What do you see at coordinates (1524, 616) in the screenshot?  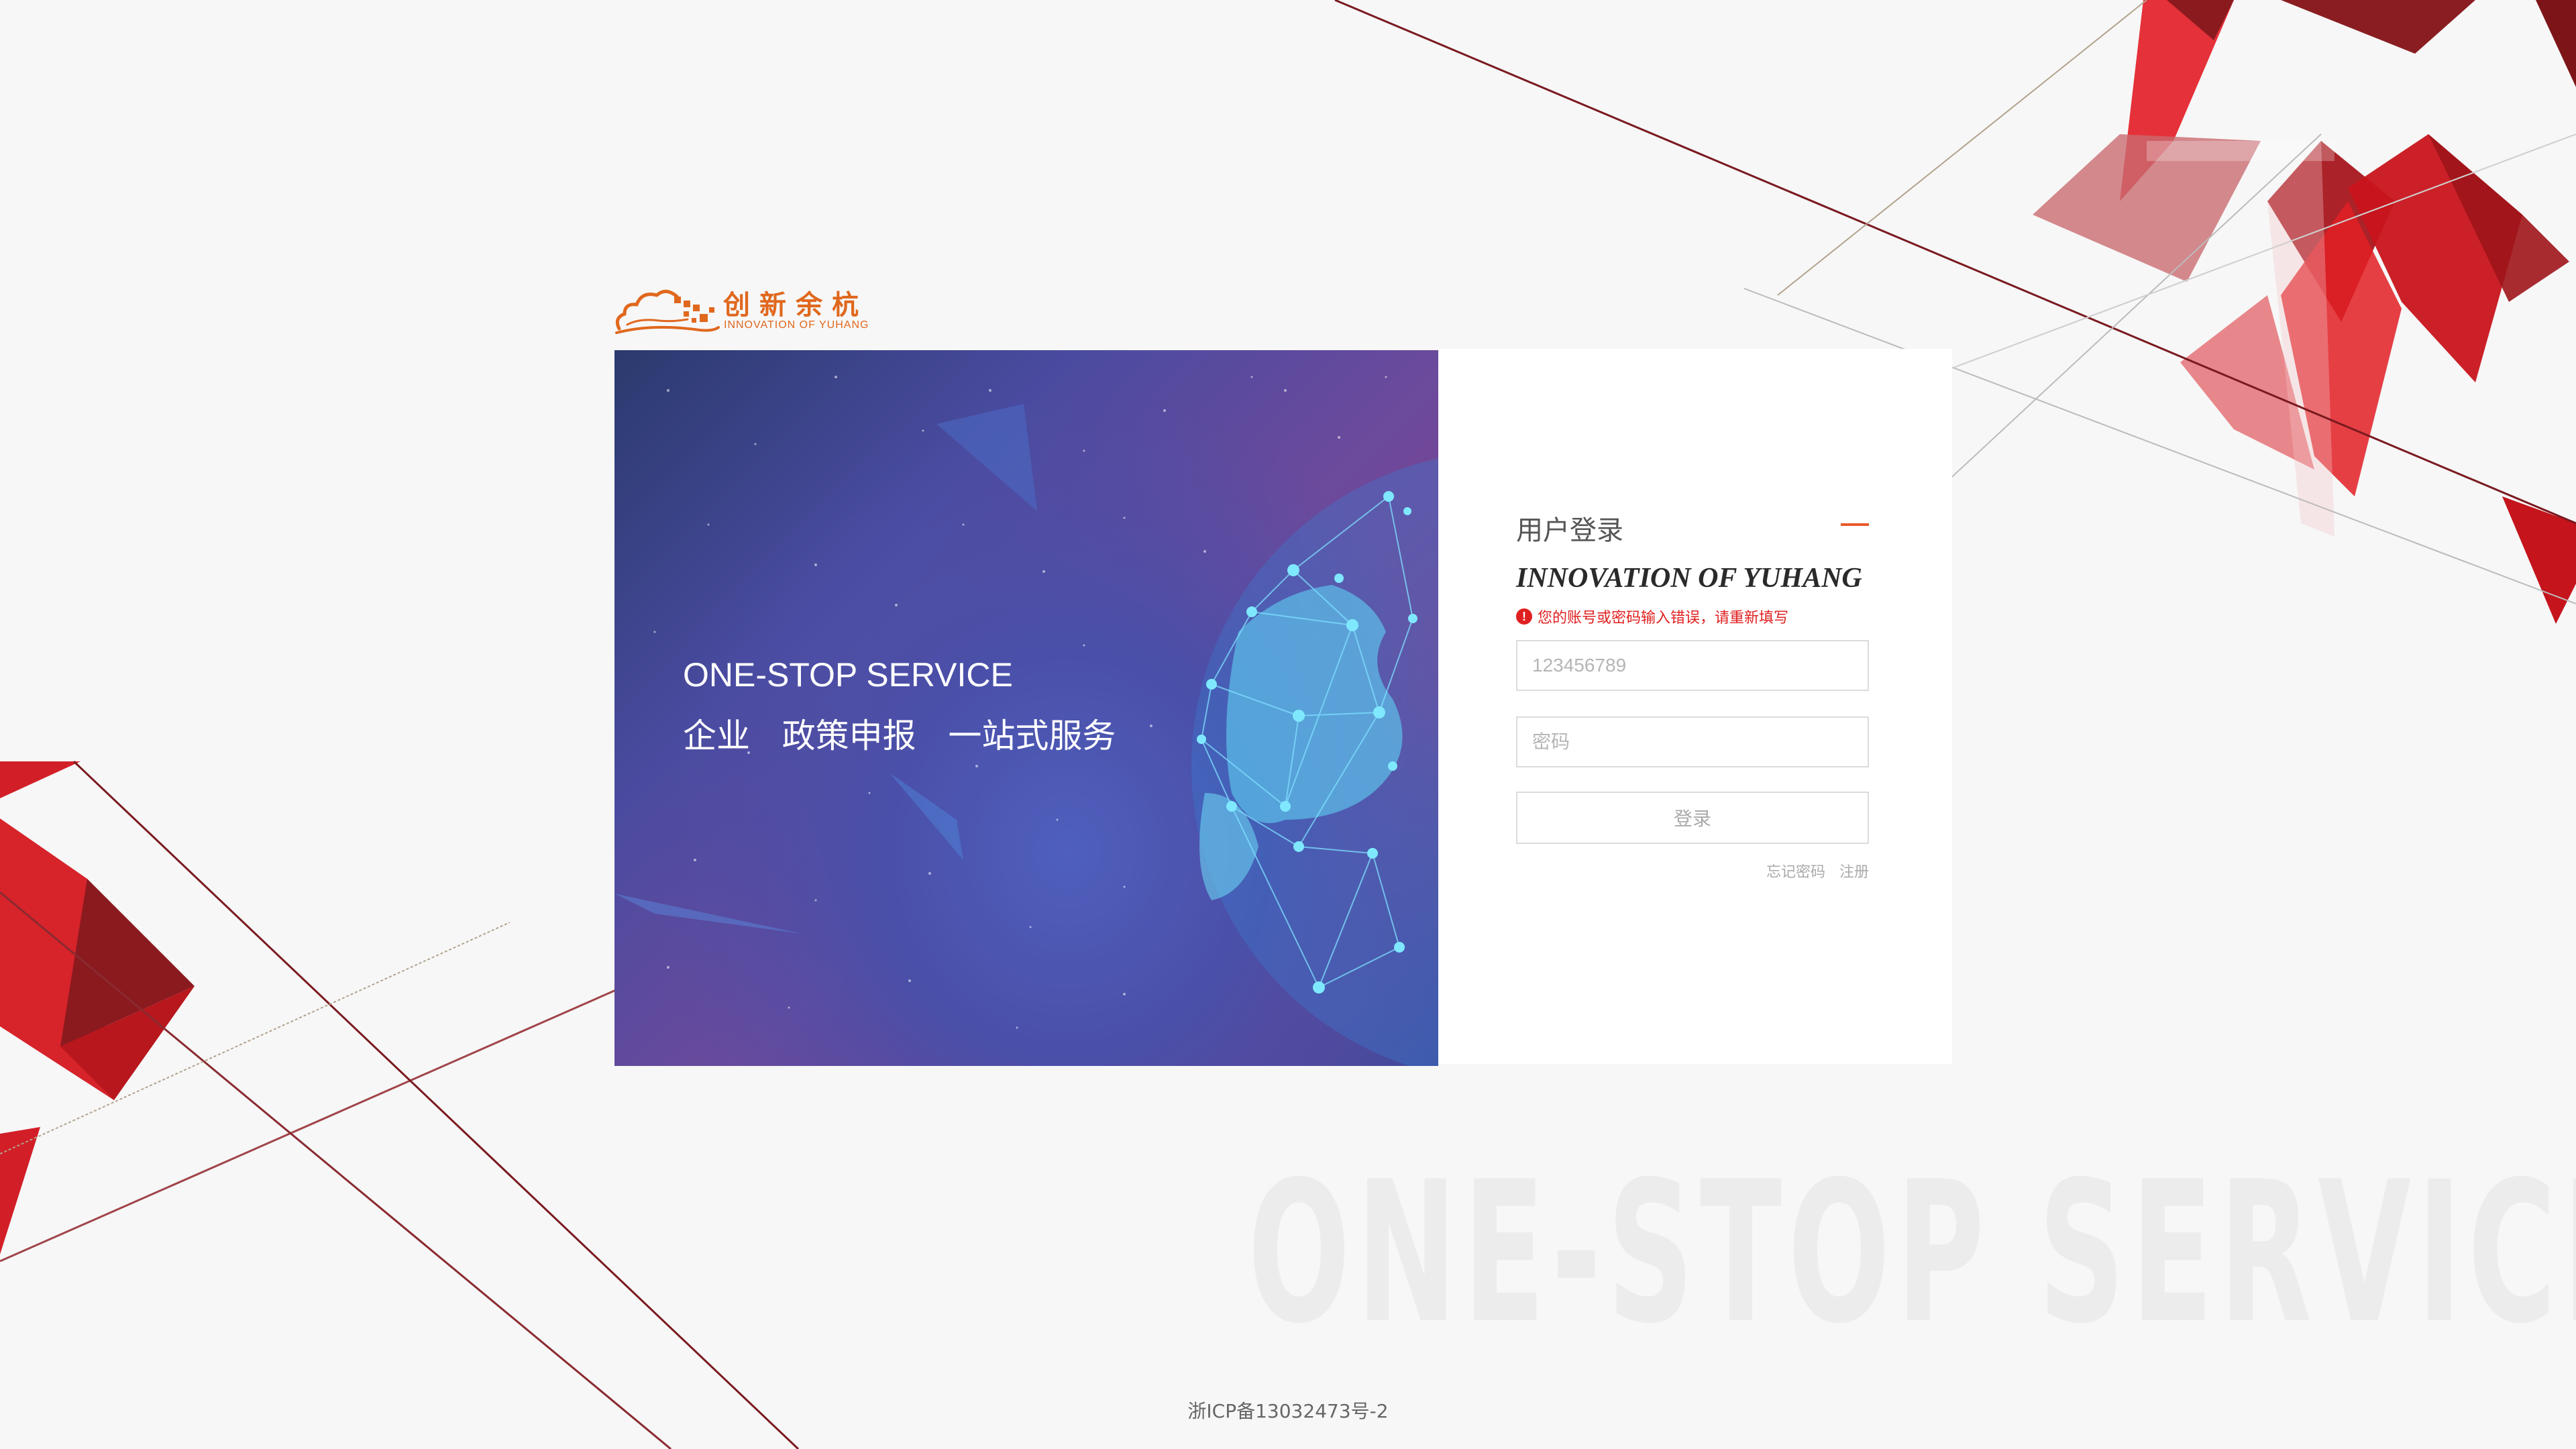 I see `exclamation-circle-icon: !` at bounding box center [1524, 616].